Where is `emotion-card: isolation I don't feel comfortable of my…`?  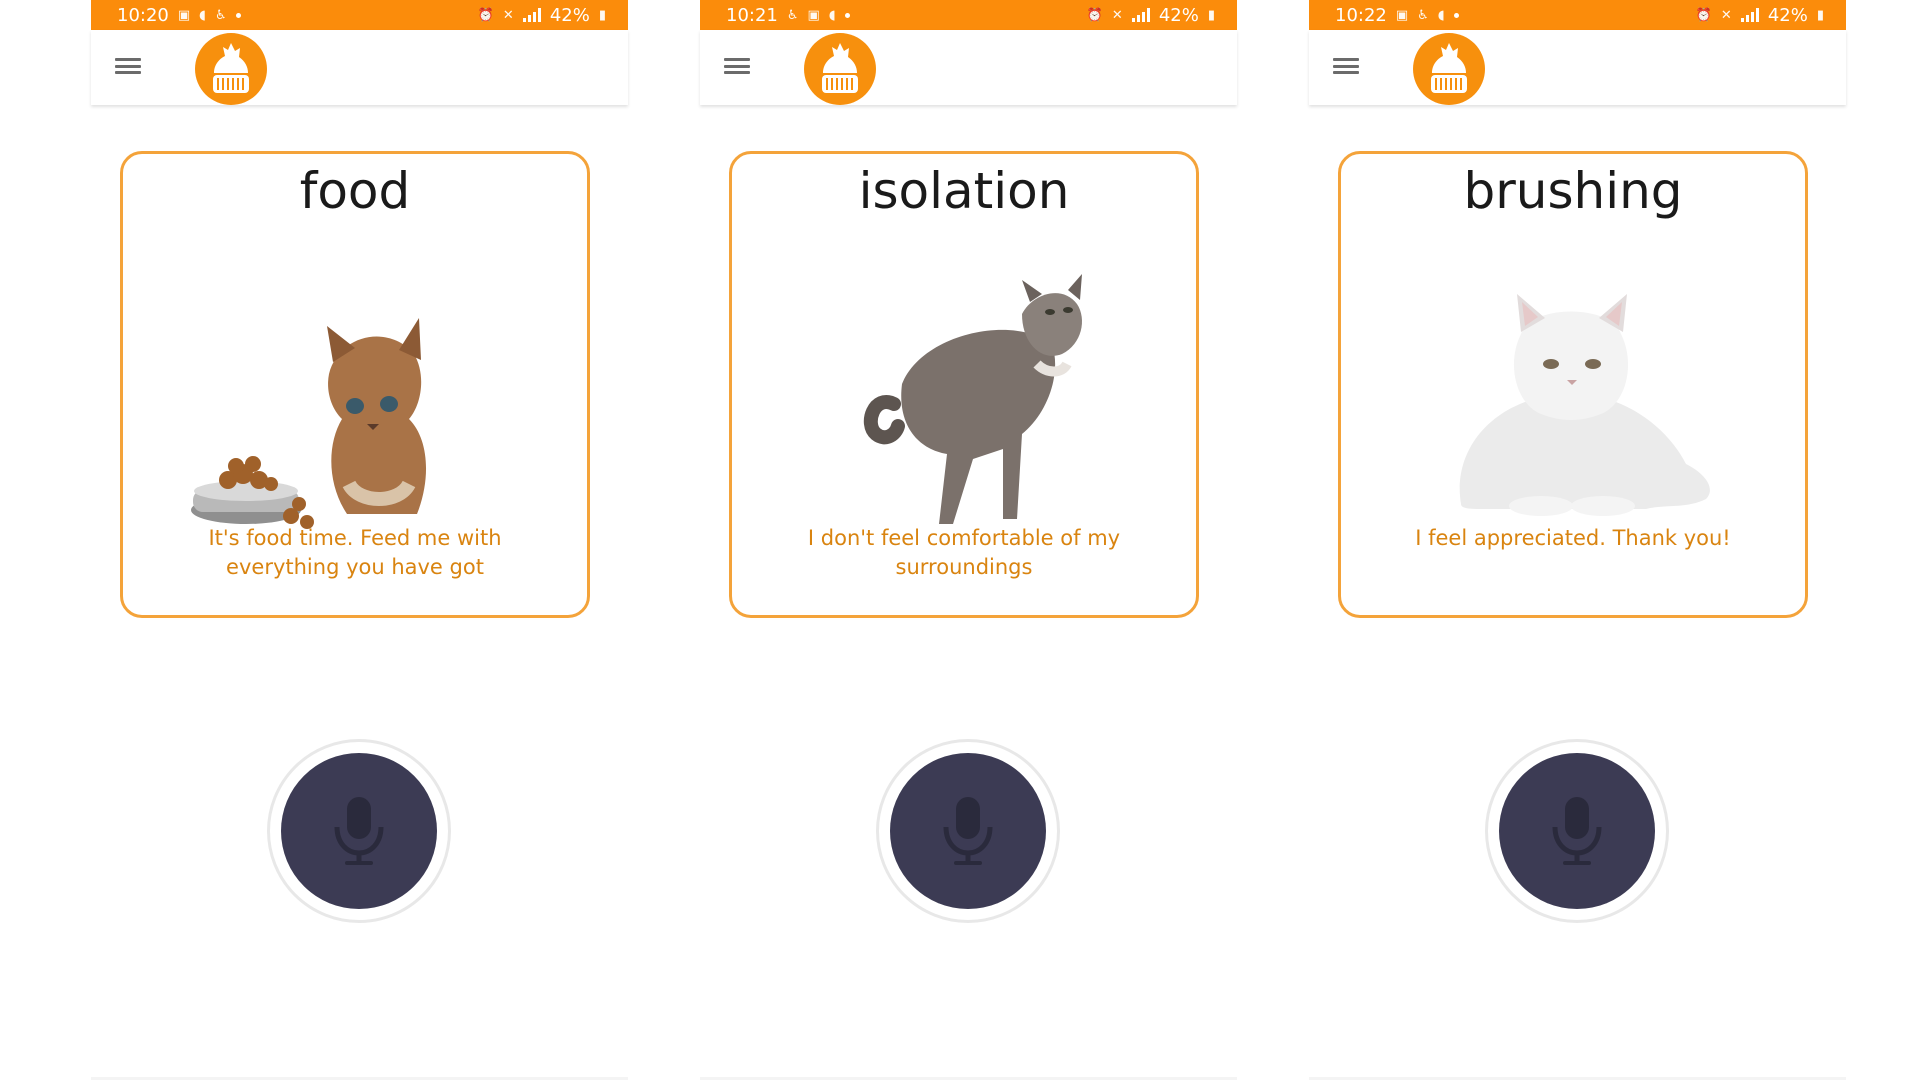 emotion-card: isolation I don't feel comfortable of my… is located at coordinates (964, 384).